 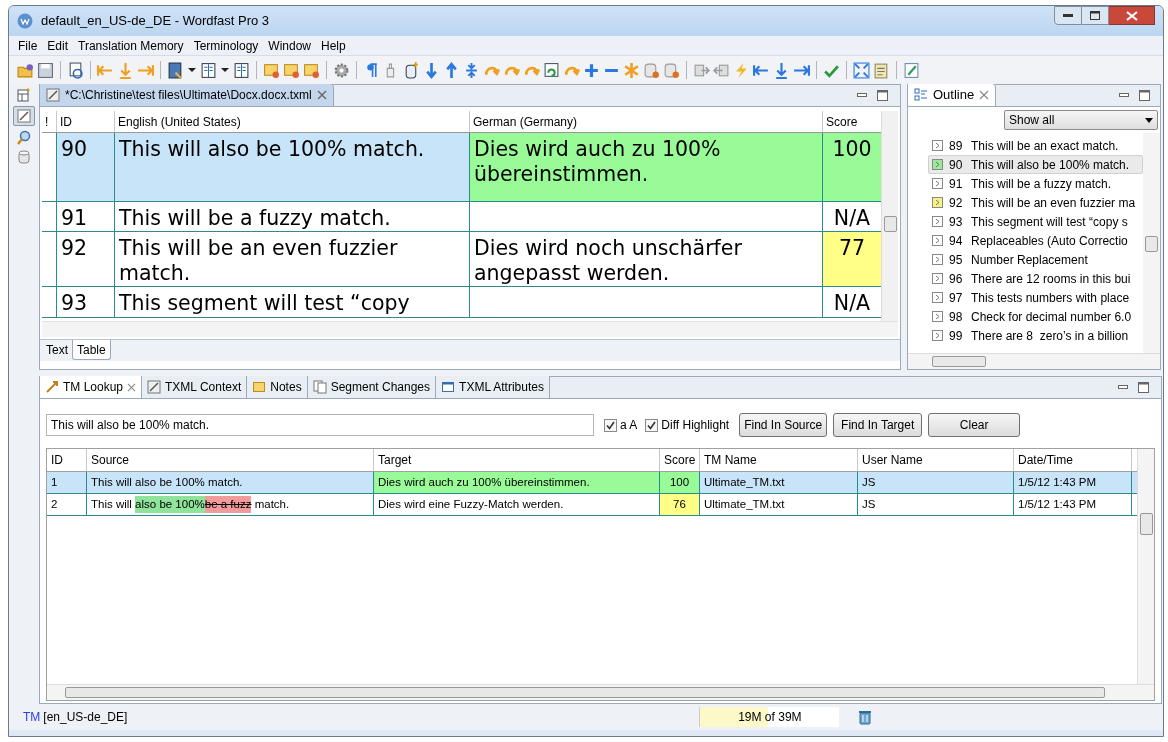 I want to click on editor-view-toggle, so click(x=24, y=116).